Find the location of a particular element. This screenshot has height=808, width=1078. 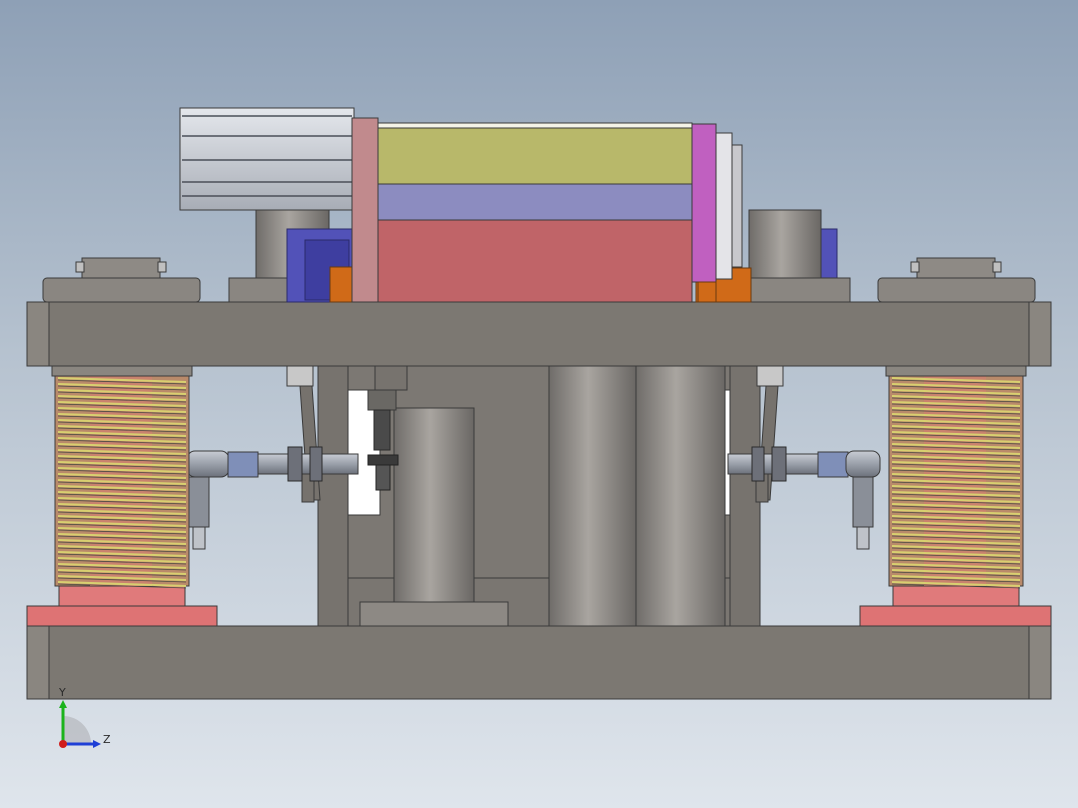

right-thin-plates is located at coordinates (729, 206).